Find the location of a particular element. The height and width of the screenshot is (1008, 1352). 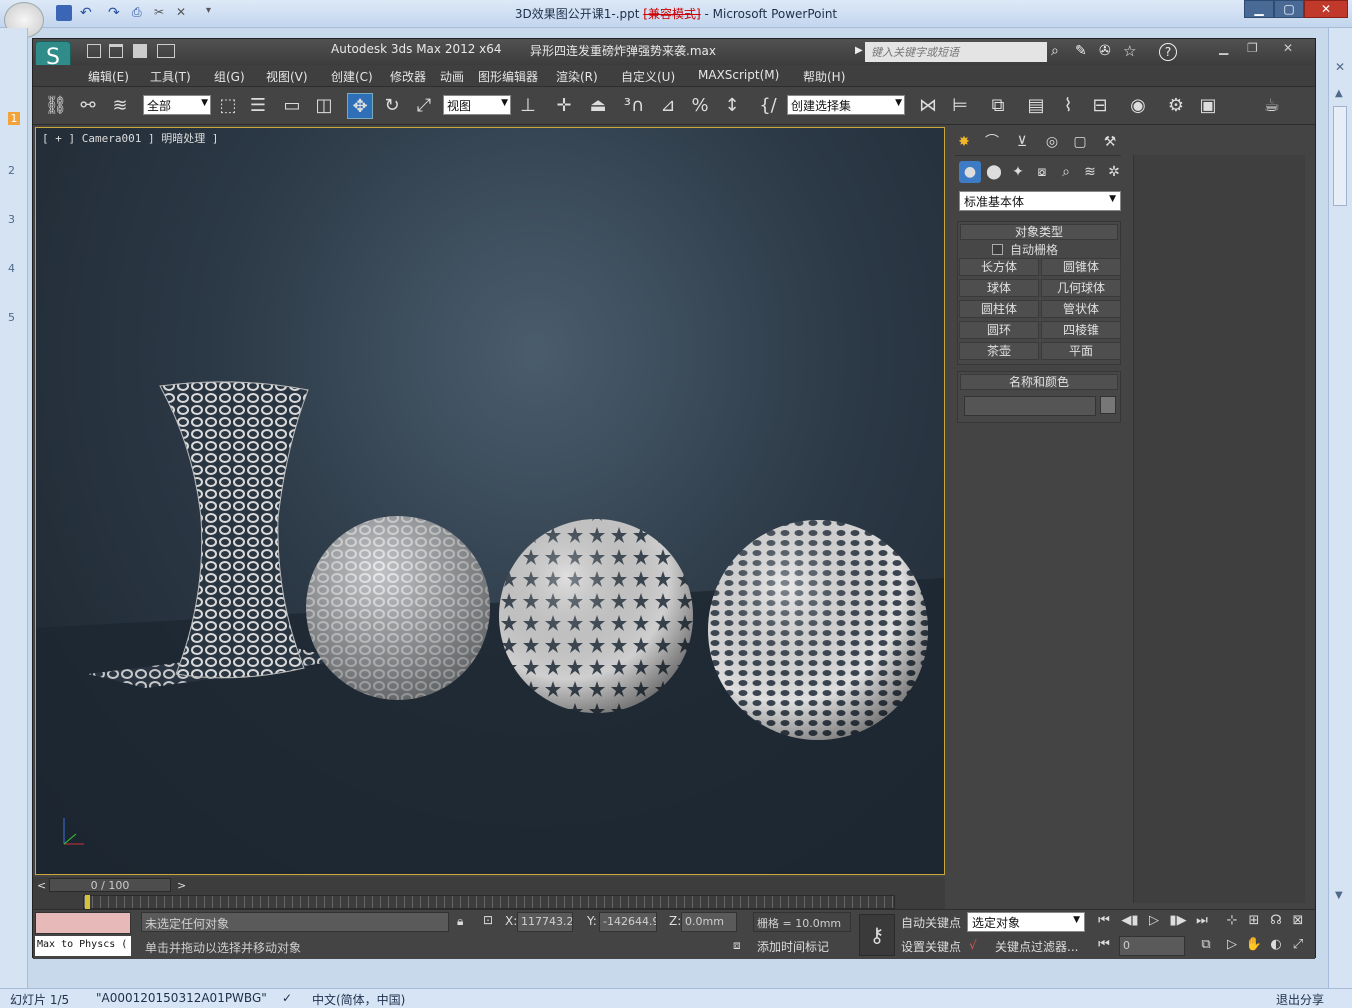

save-file-icon is located at coordinates (140, 51).